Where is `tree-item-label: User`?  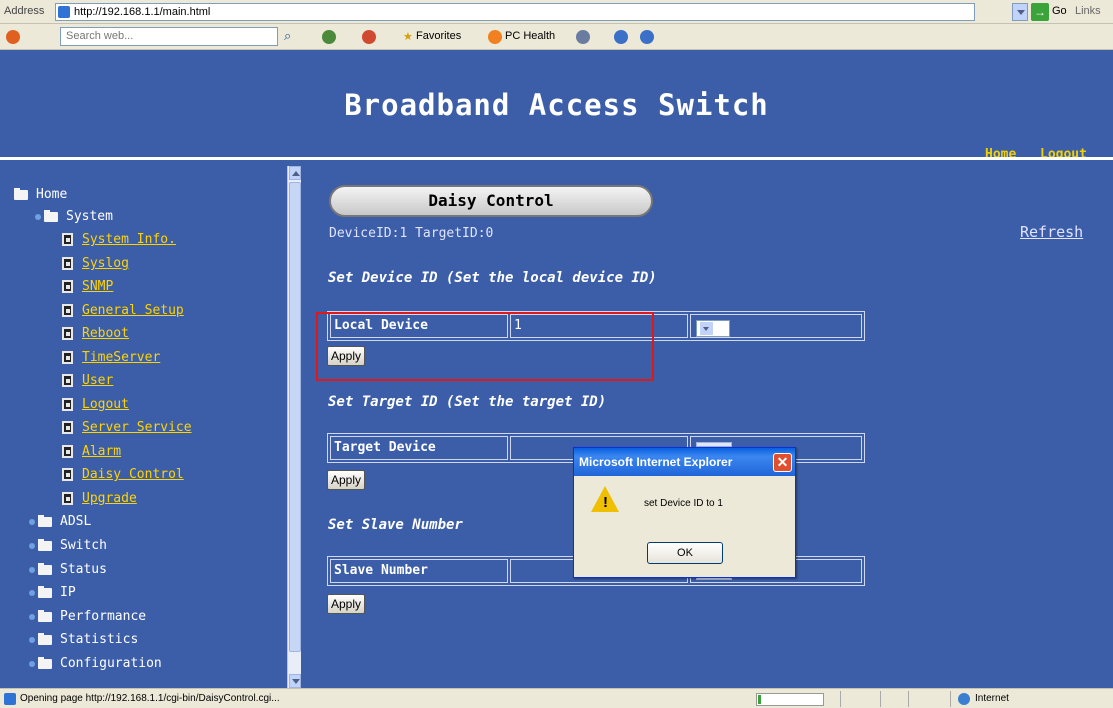
tree-item-label: User is located at coordinates (98, 380).